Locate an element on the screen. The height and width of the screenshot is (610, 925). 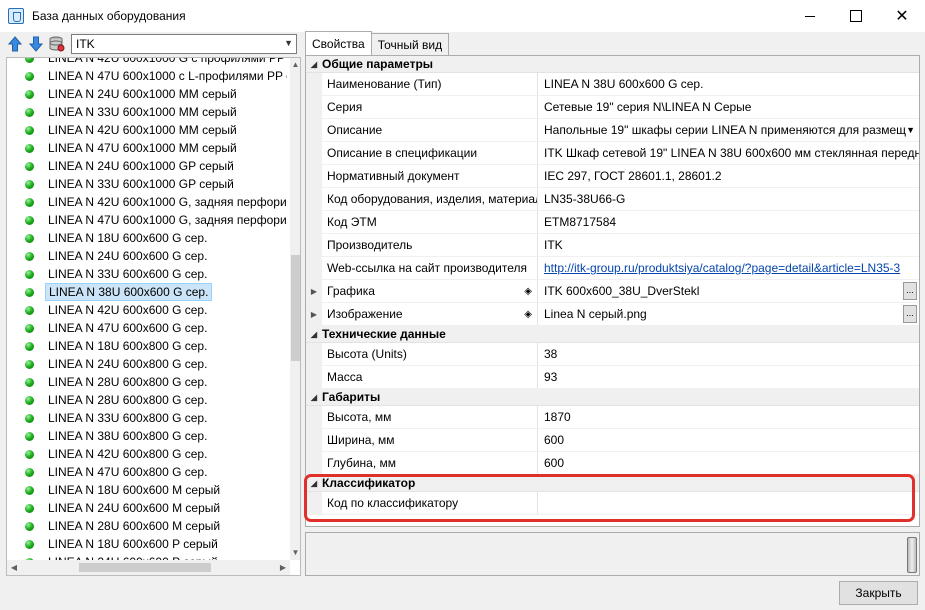
property-row: Высота, мм 1870 is located at coordinates (612, 417).